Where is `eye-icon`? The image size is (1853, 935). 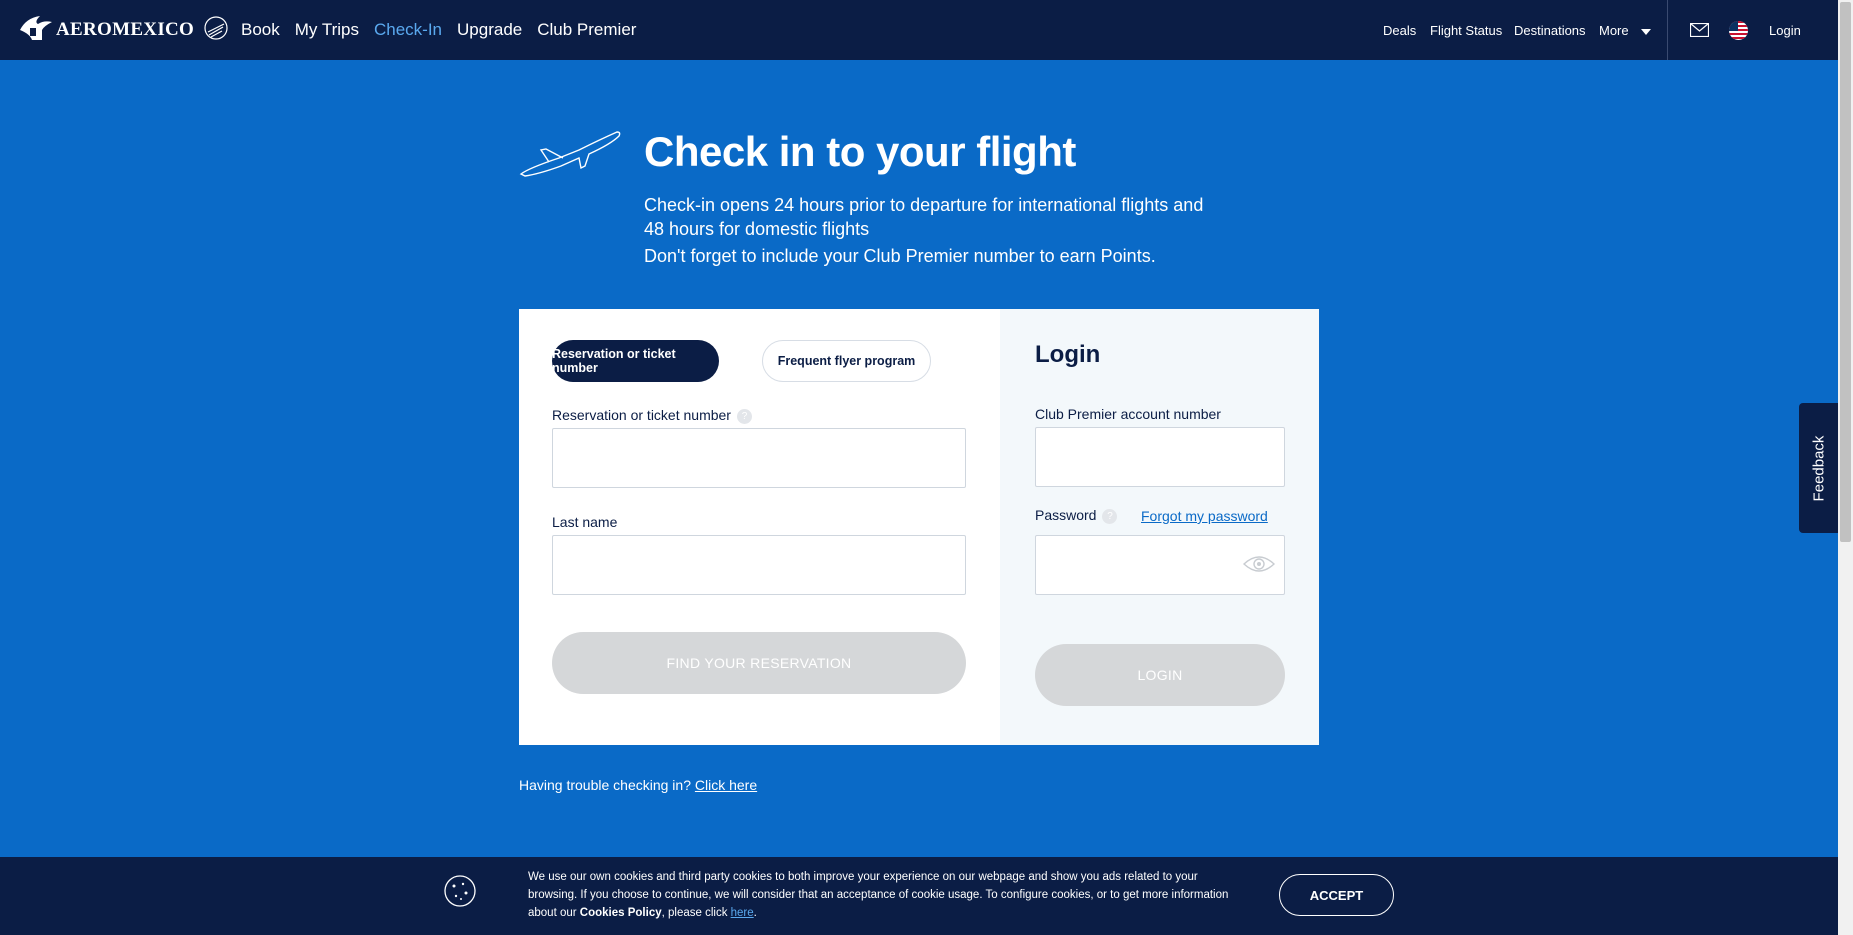 eye-icon is located at coordinates (1259, 564).